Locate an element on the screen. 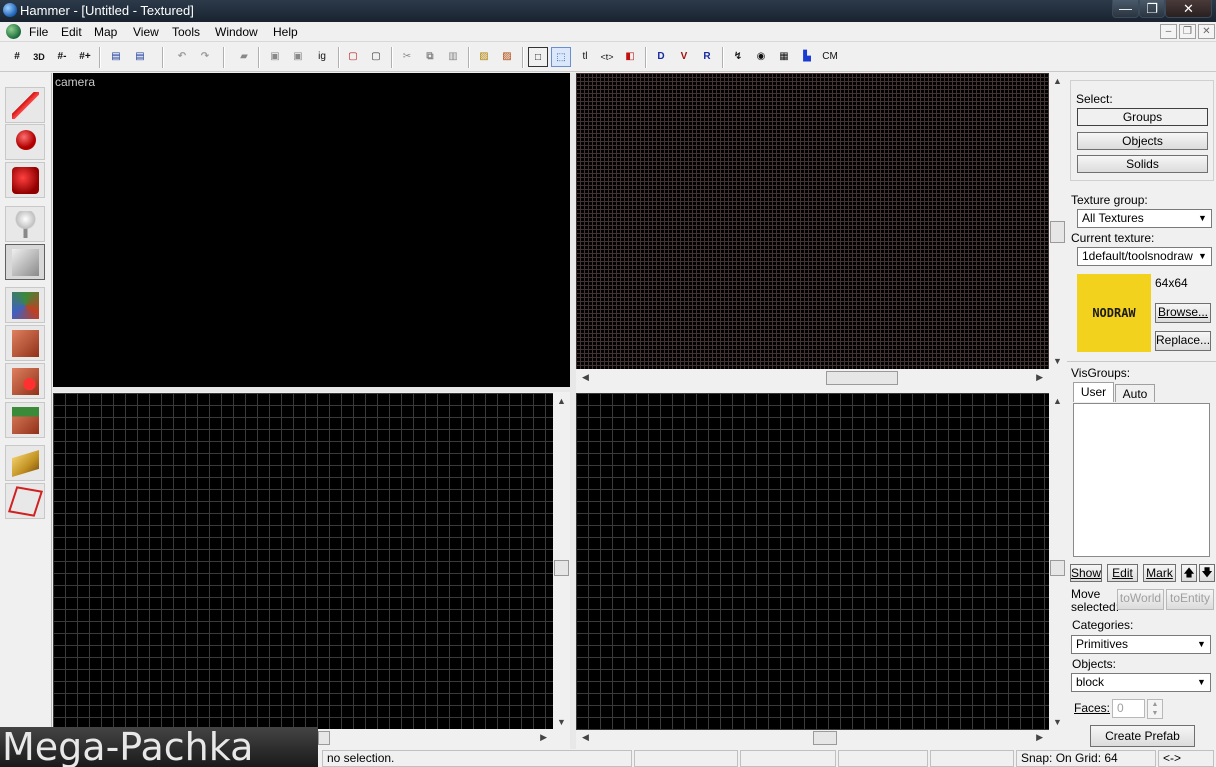 The image size is (1216, 767). toggle-select-by-handles-icon: □ is located at coordinates (538, 57).